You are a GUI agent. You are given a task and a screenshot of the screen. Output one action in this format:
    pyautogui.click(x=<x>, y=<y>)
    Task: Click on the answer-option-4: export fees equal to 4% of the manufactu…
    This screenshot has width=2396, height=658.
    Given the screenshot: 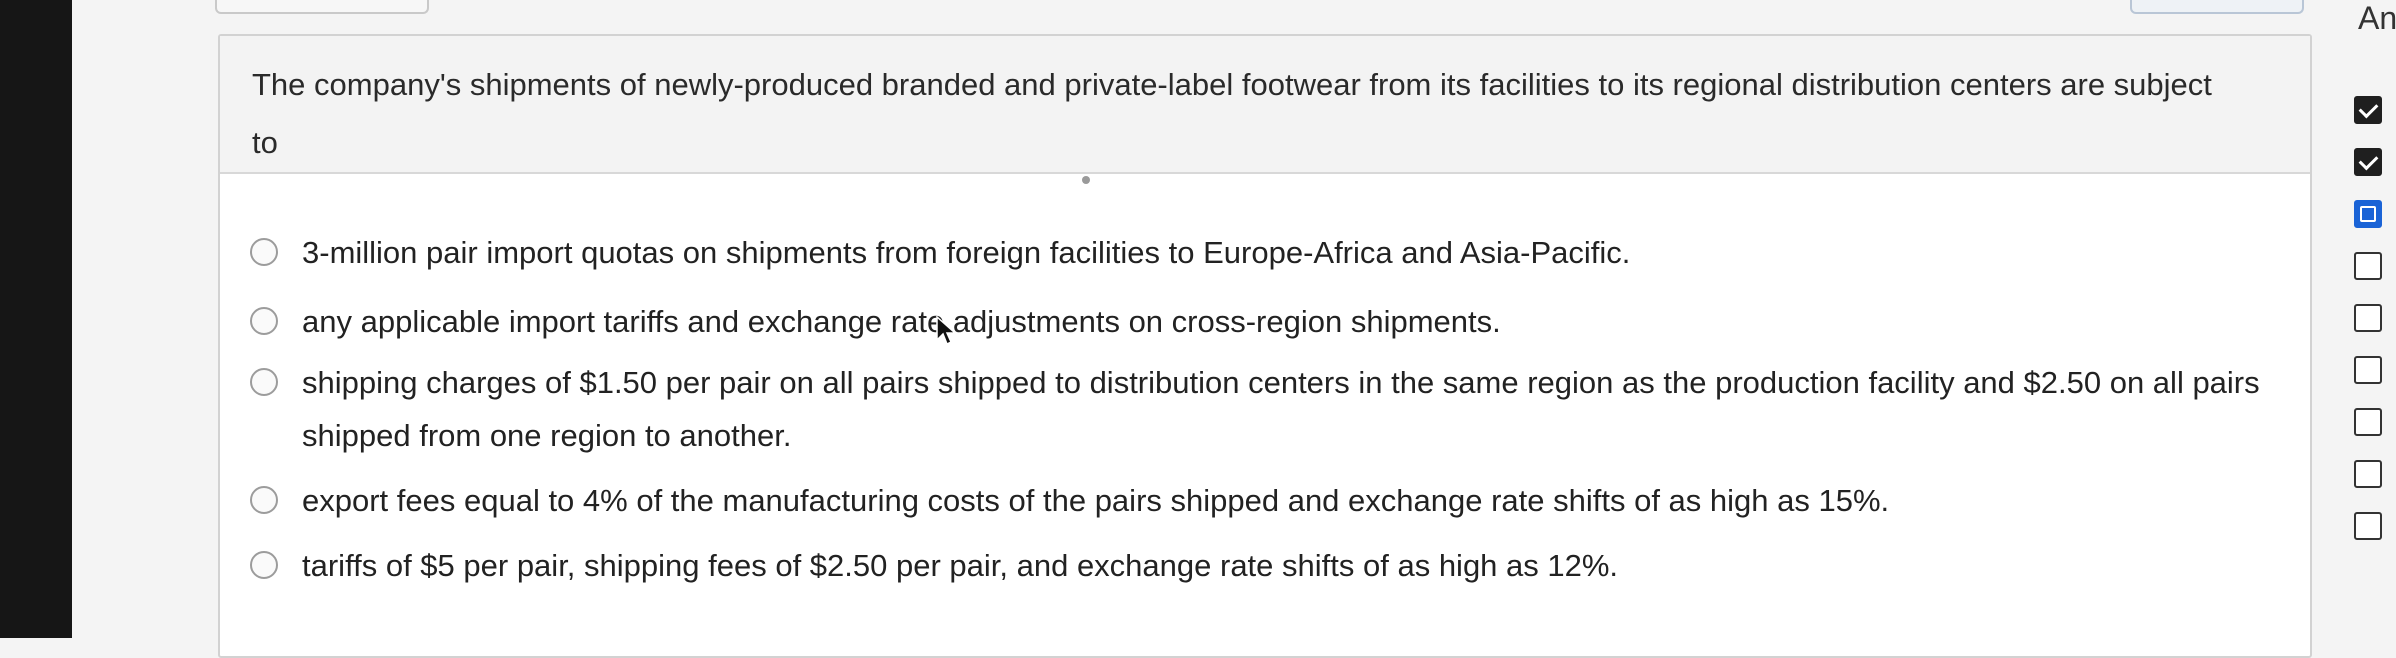 What is the action you would take?
    pyautogui.click(x=1270, y=500)
    